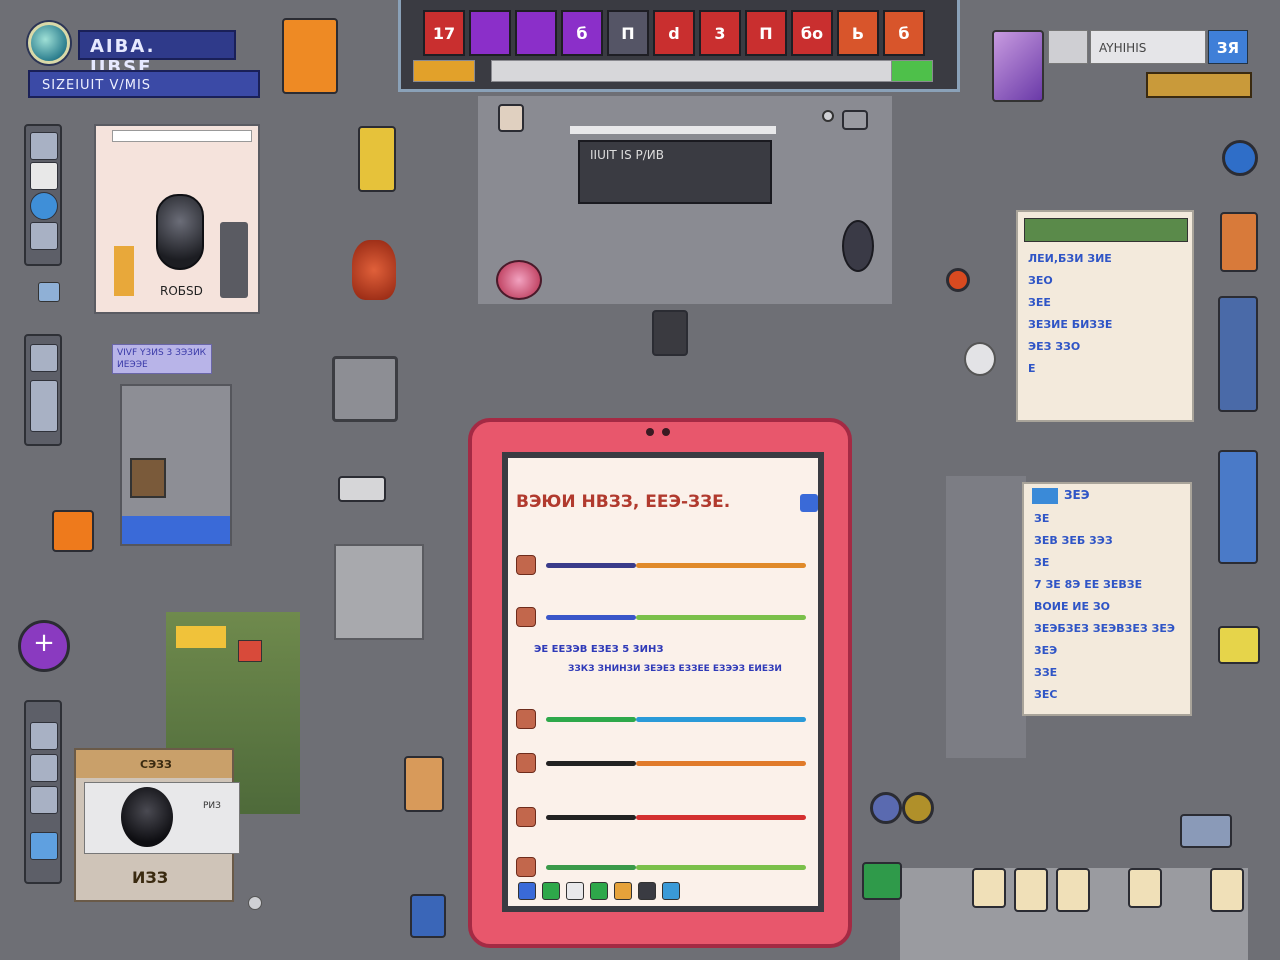 The image size is (1280, 960). What do you see at coordinates (1228, 47) in the screenshot?
I see `top-right-badge: ЗЯ` at bounding box center [1228, 47].